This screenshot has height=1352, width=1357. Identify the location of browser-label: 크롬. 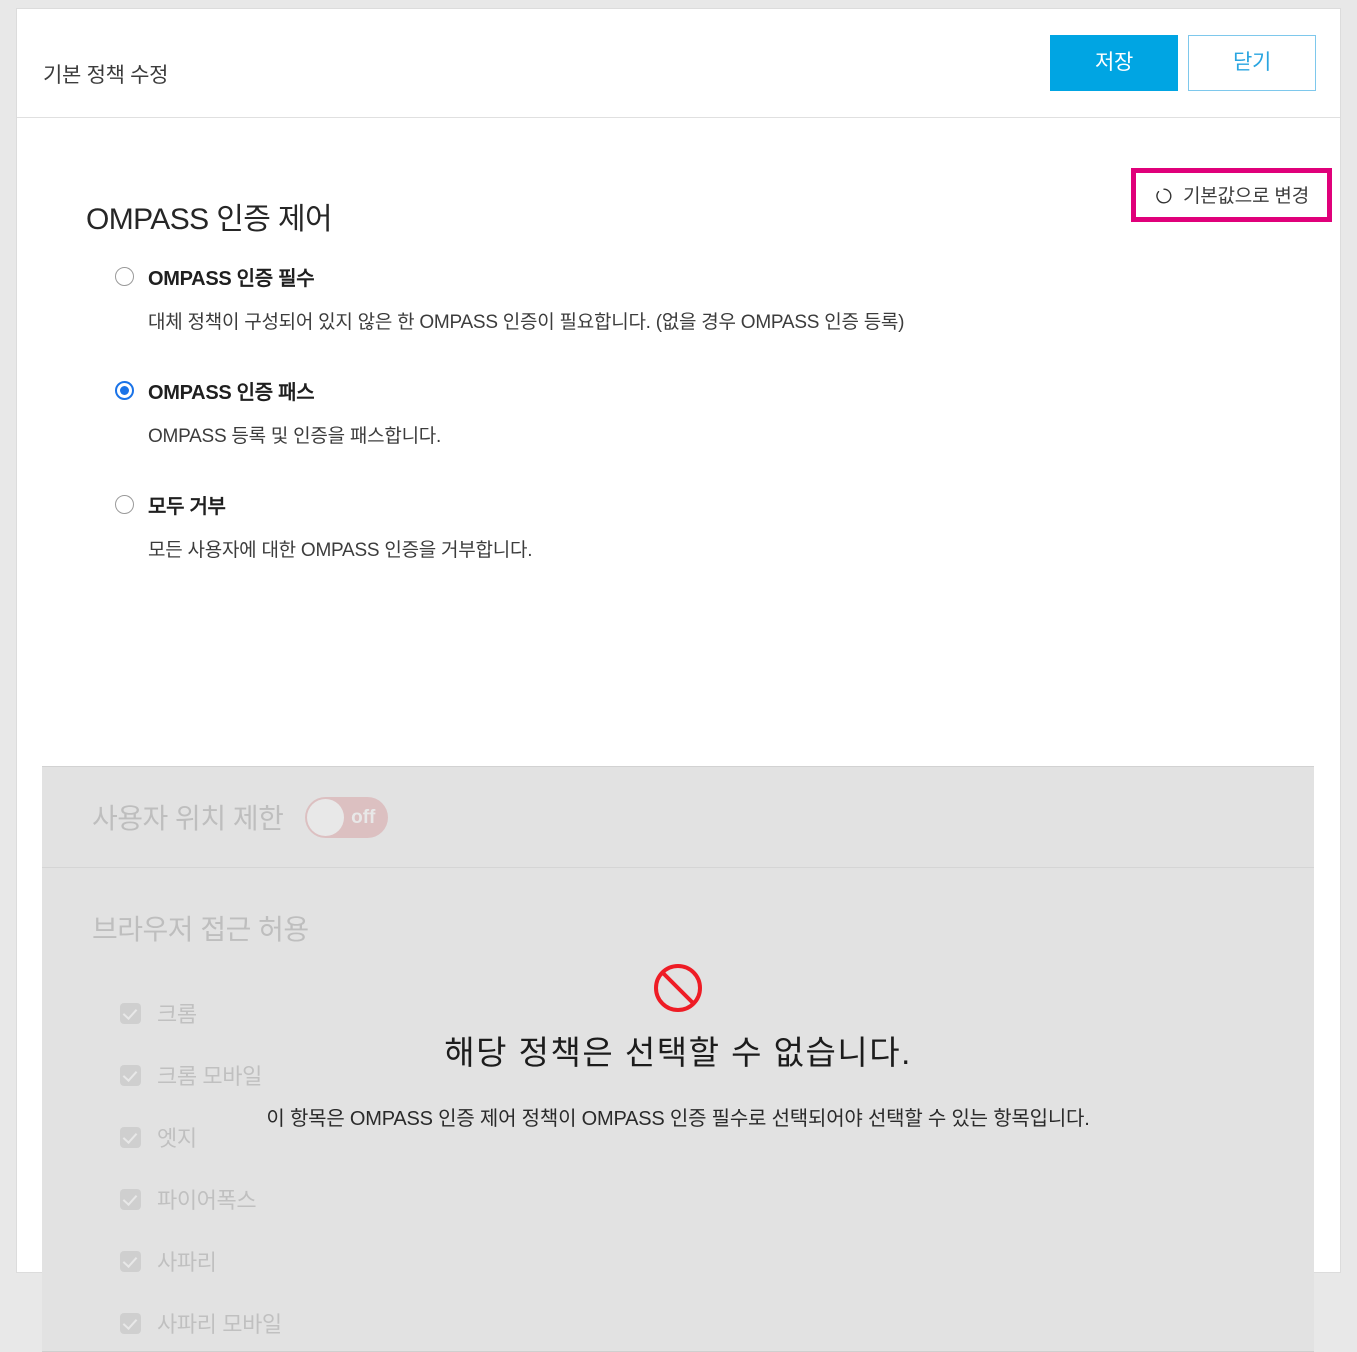
(177, 1014).